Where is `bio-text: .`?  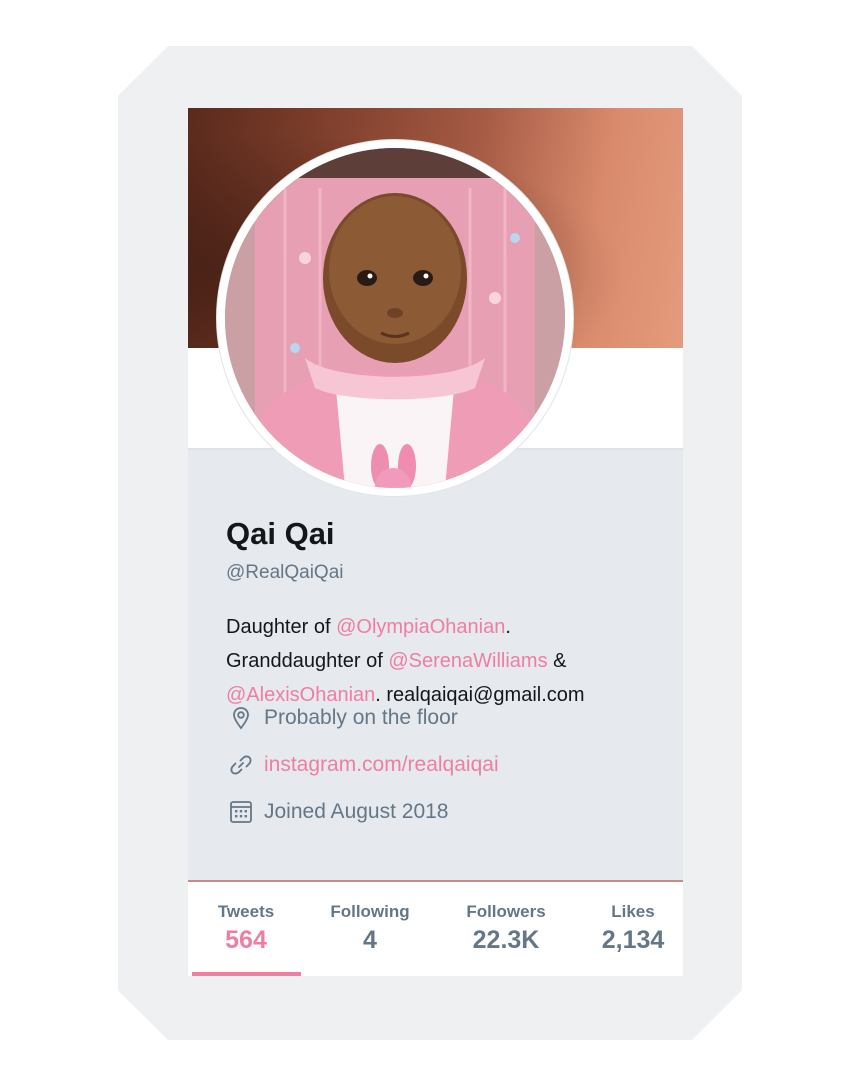
bio-text: . is located at coordinates (508, 627).